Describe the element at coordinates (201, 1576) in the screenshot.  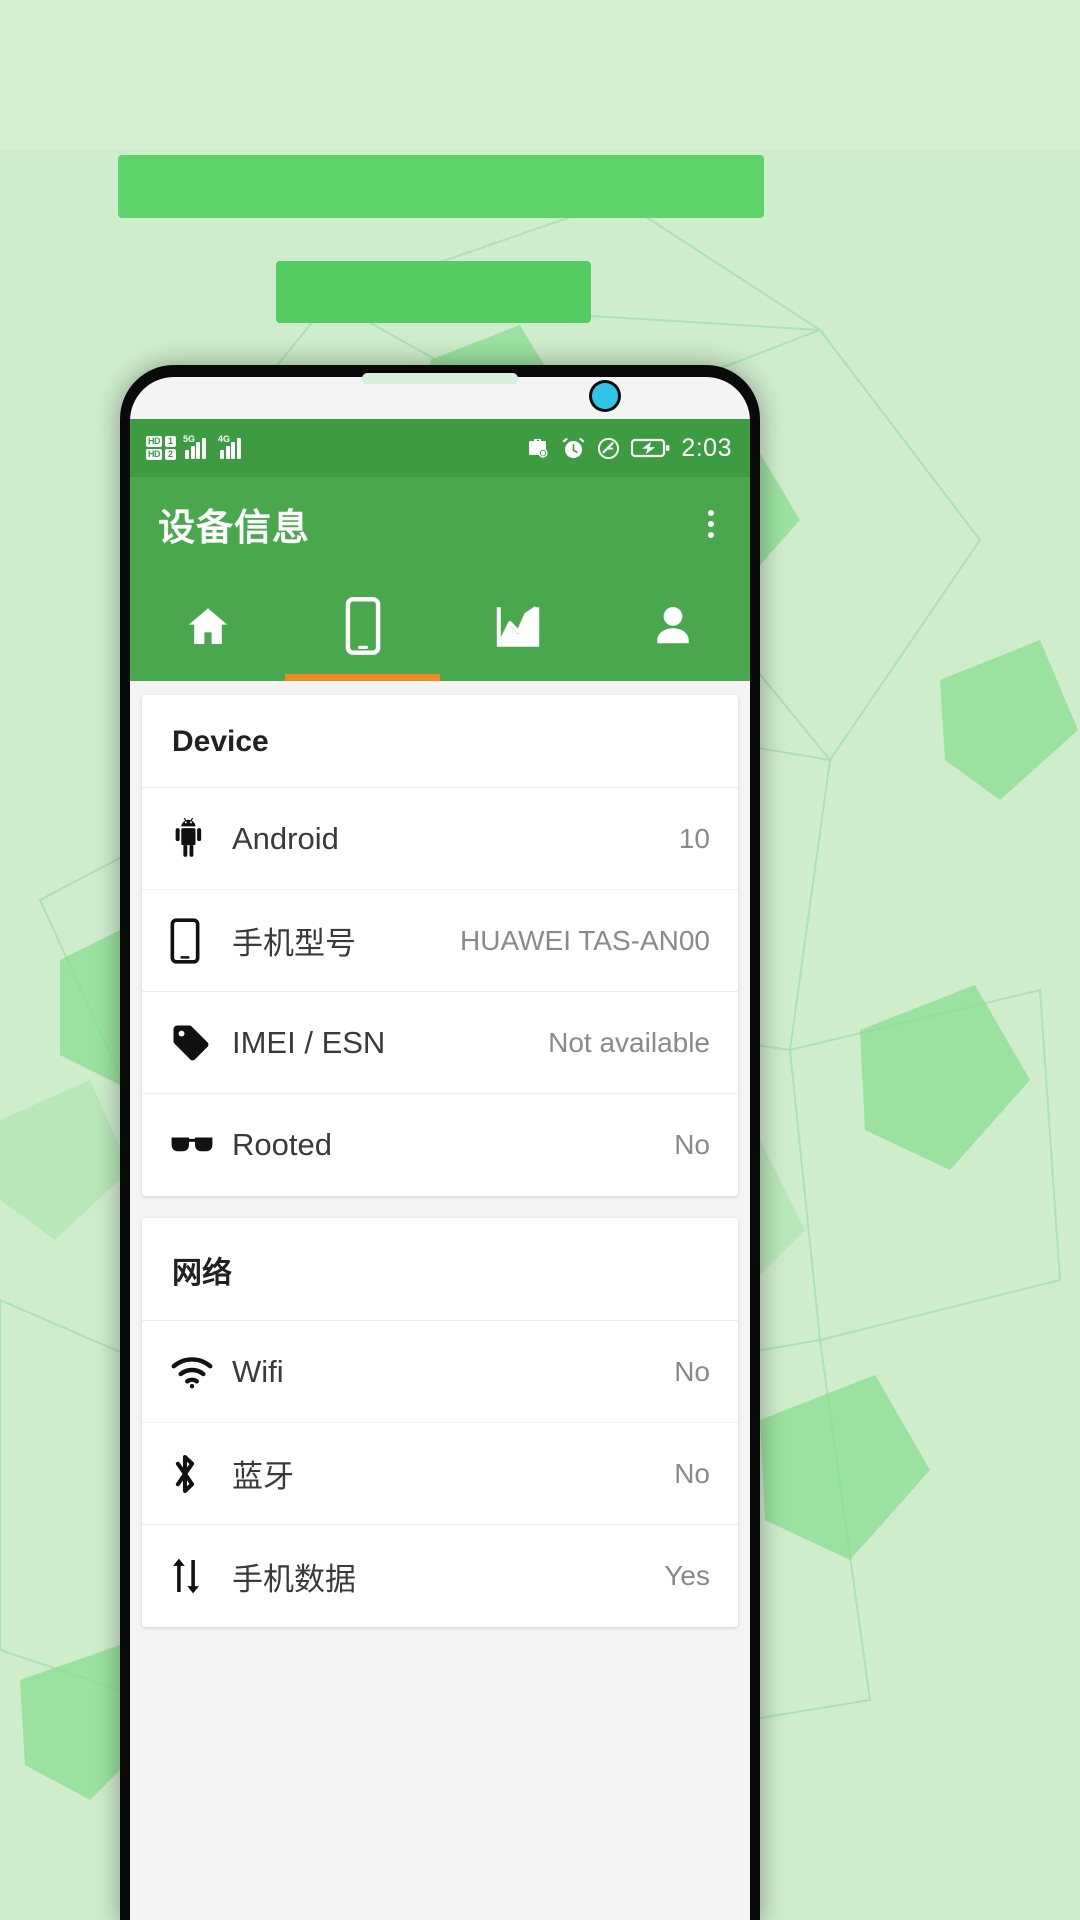
I see `data-arrows-icon` at that location.